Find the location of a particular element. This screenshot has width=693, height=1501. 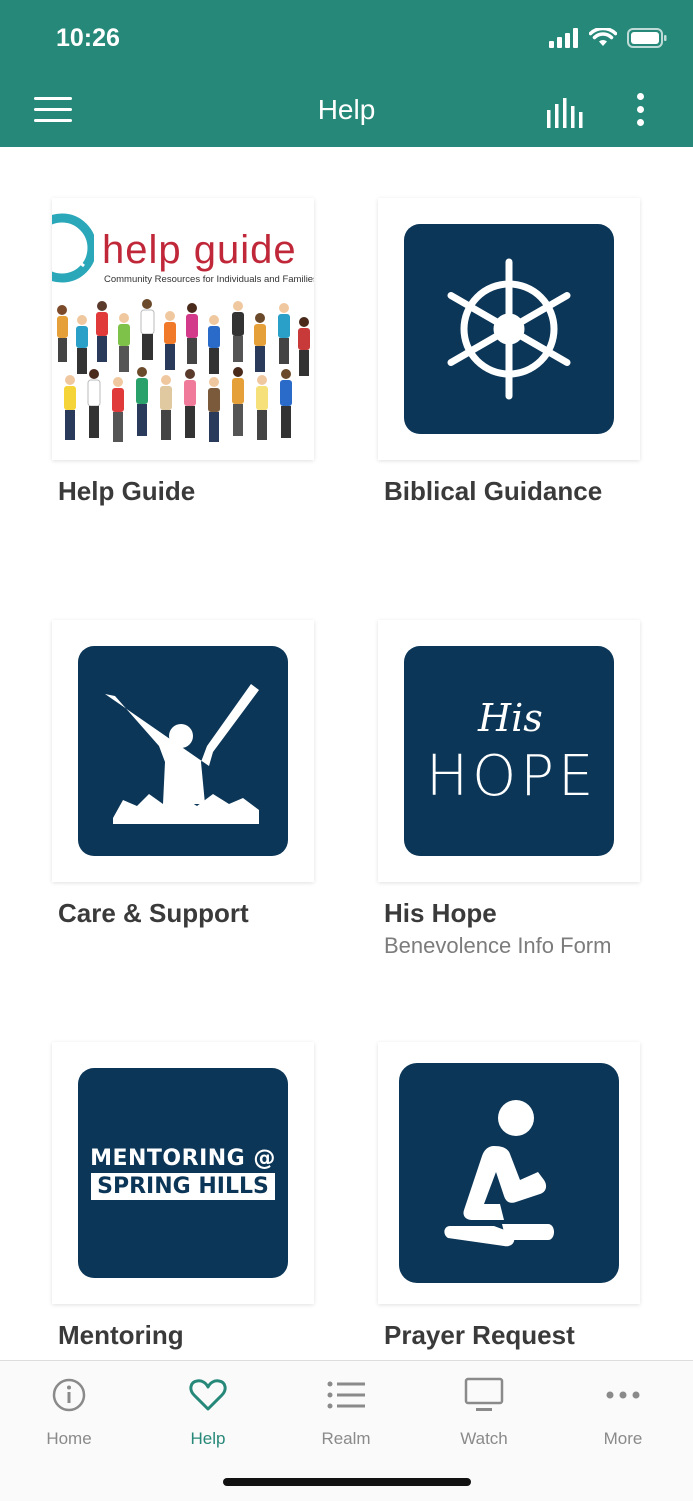

tile-title: Prayer Request is located at coordinates (479, 1335).